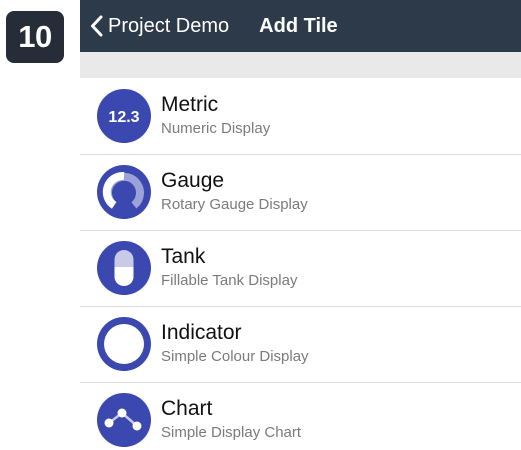  What do you see at coordinates (300, 116) in the screenshot?
I see `tile-option-metric: 12.3 Metric Numeric Display` at bounding box center [300, 116].